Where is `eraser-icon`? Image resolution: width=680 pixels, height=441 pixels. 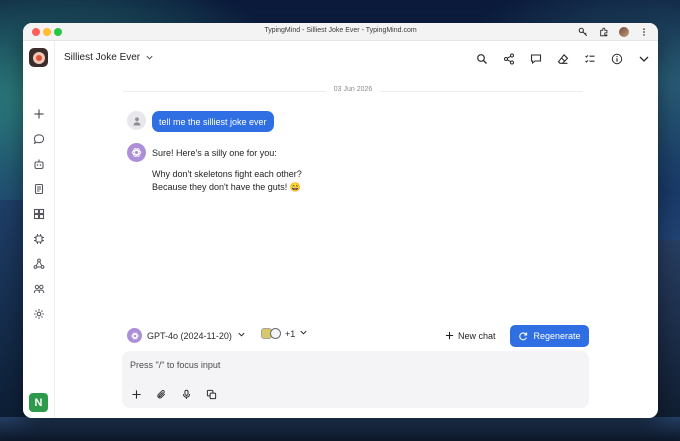 eraser-icon is located at coordinates (562, 58).